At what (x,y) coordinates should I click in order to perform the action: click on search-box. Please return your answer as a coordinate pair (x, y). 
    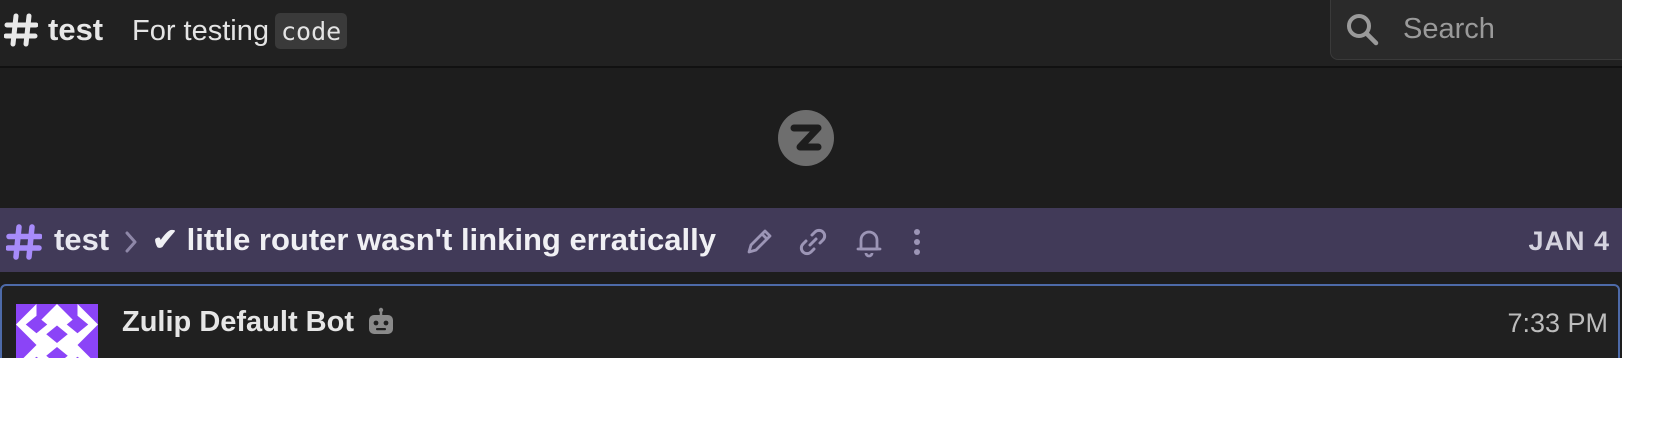
    Looking at the image, I should click on (1476, 30).